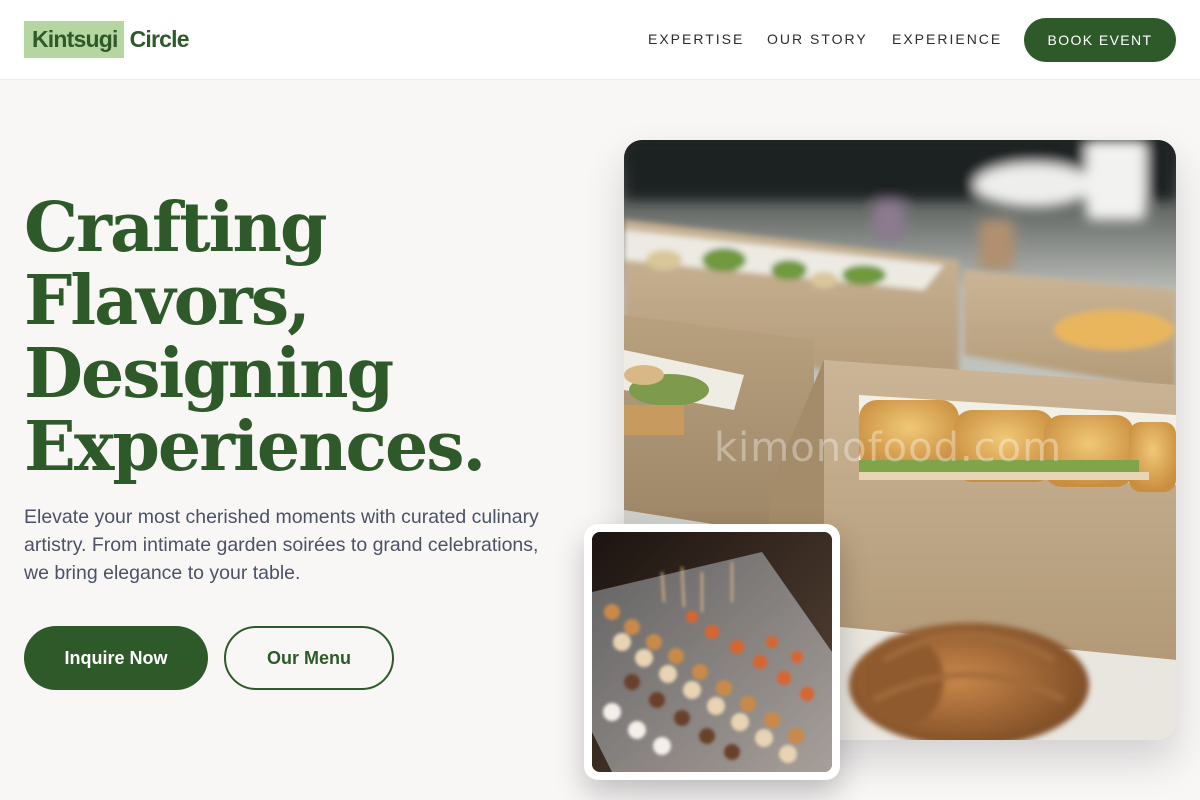  I want to click on inset-dessert-photo, so click(712, 652).